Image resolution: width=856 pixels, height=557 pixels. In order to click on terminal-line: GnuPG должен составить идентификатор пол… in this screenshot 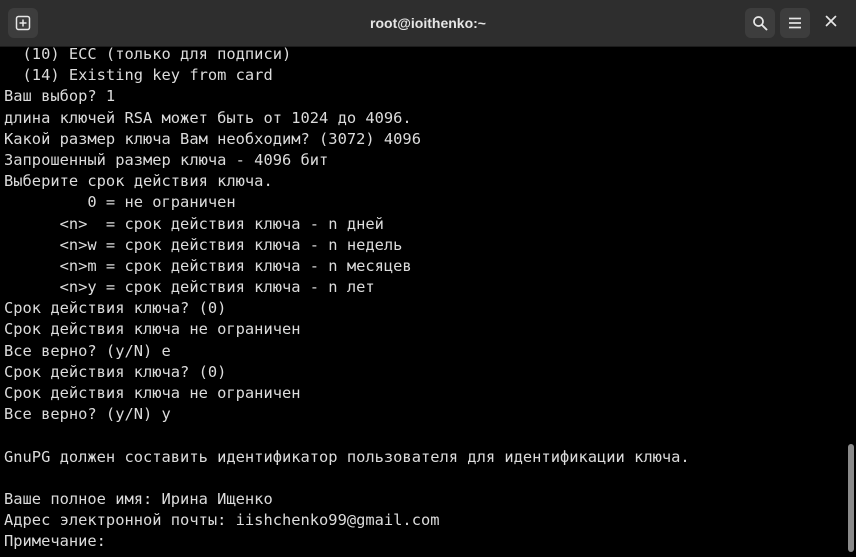, I will do `click(347, 456)`.